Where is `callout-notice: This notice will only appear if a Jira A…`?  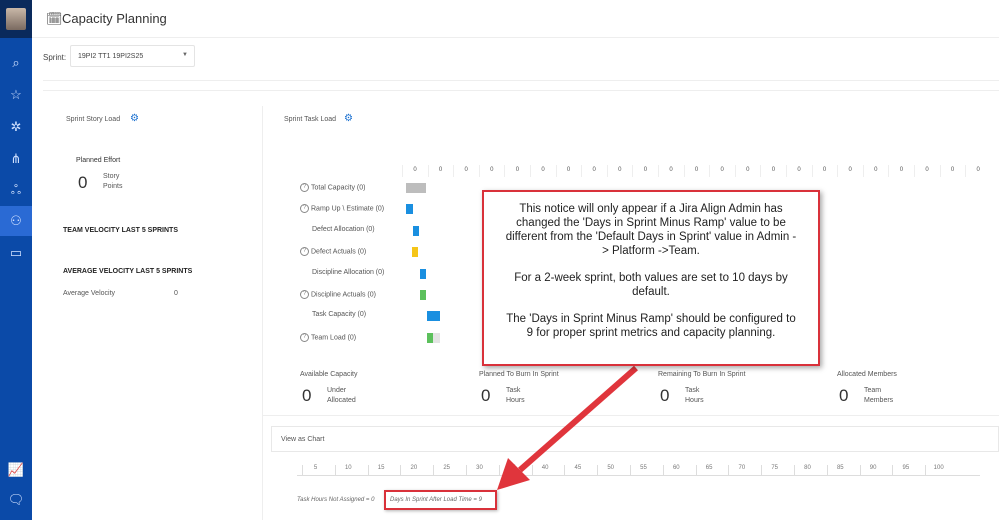 callout-notice: This notice will only appear if a Jira A… is located at coordinates (651, 278).